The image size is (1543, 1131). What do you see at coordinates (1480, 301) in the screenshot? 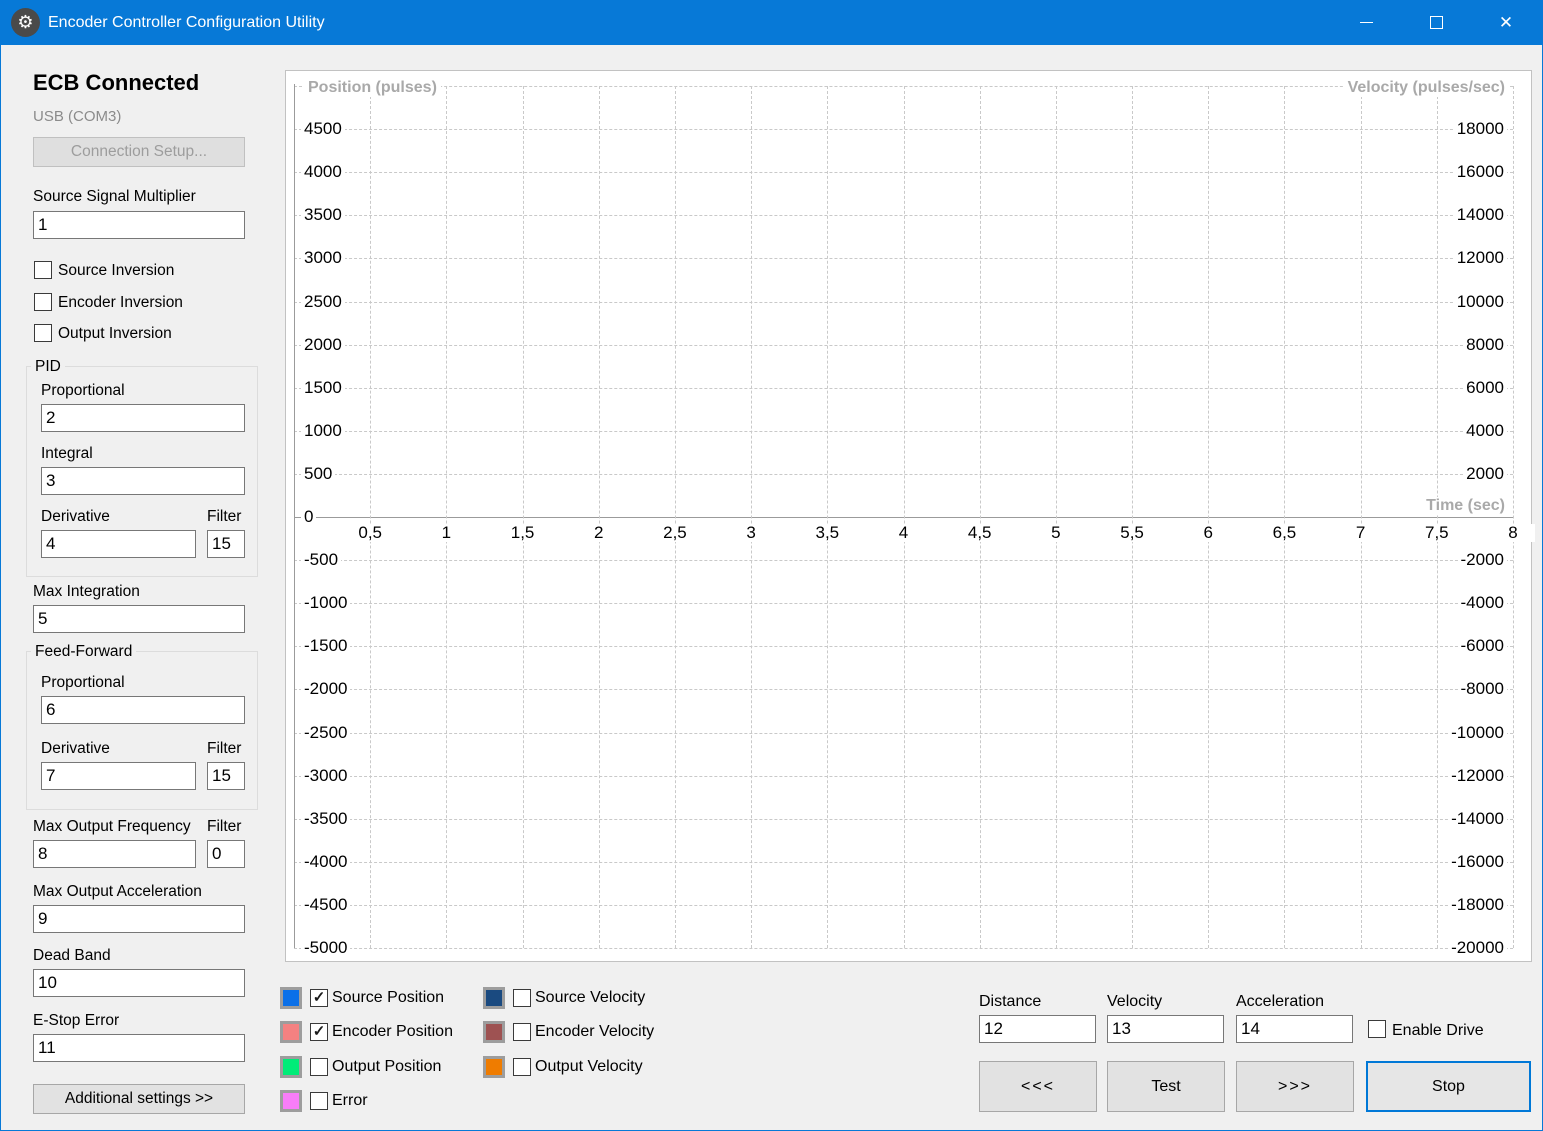
I see `right-axis-tick-label: 10000` at bounding box center [1480, 301].